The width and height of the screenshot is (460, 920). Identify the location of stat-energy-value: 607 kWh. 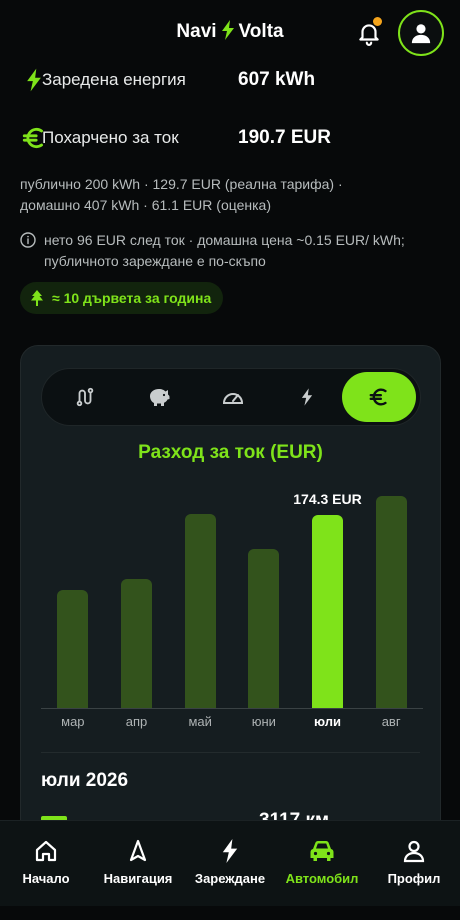
(277, 79).